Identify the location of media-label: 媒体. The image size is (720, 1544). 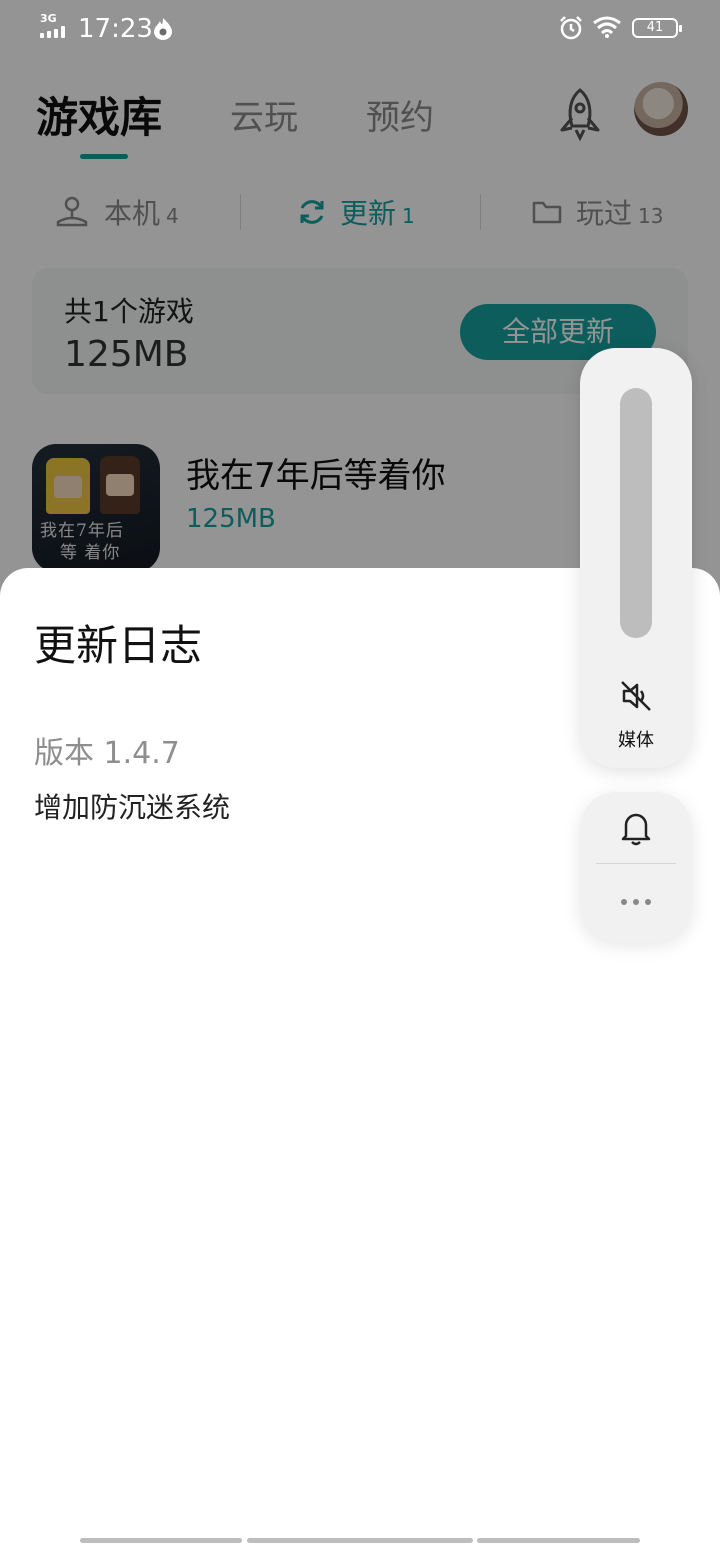
(636, 740).